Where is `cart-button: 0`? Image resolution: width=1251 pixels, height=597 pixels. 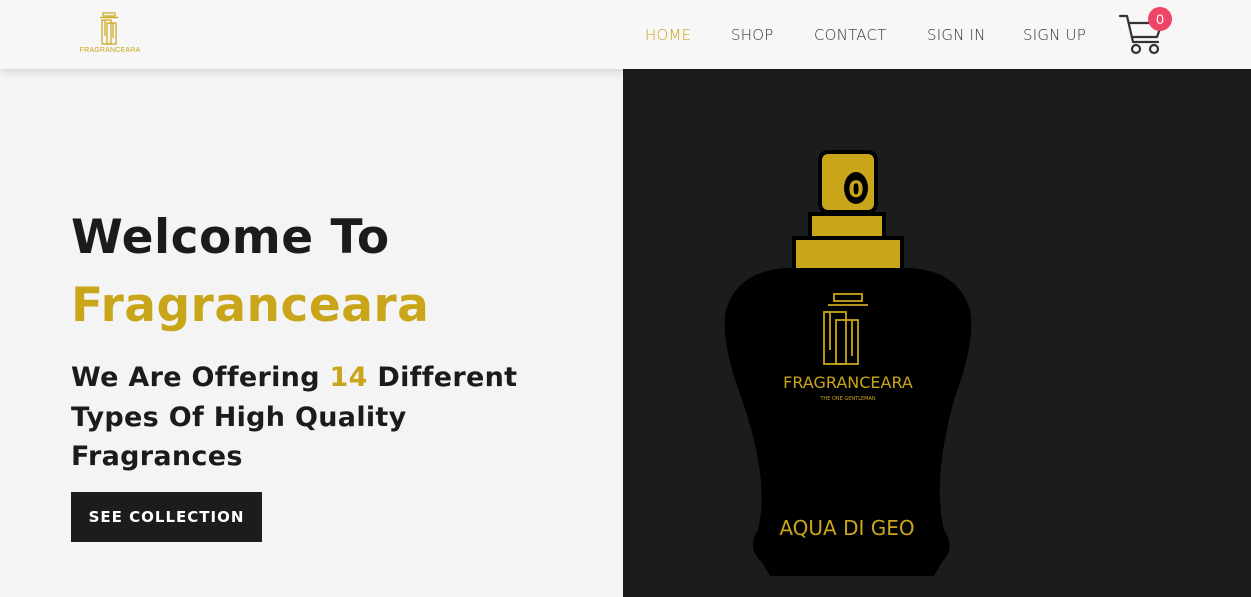
cart-button: 0 is located at coordinates (1147, 32).